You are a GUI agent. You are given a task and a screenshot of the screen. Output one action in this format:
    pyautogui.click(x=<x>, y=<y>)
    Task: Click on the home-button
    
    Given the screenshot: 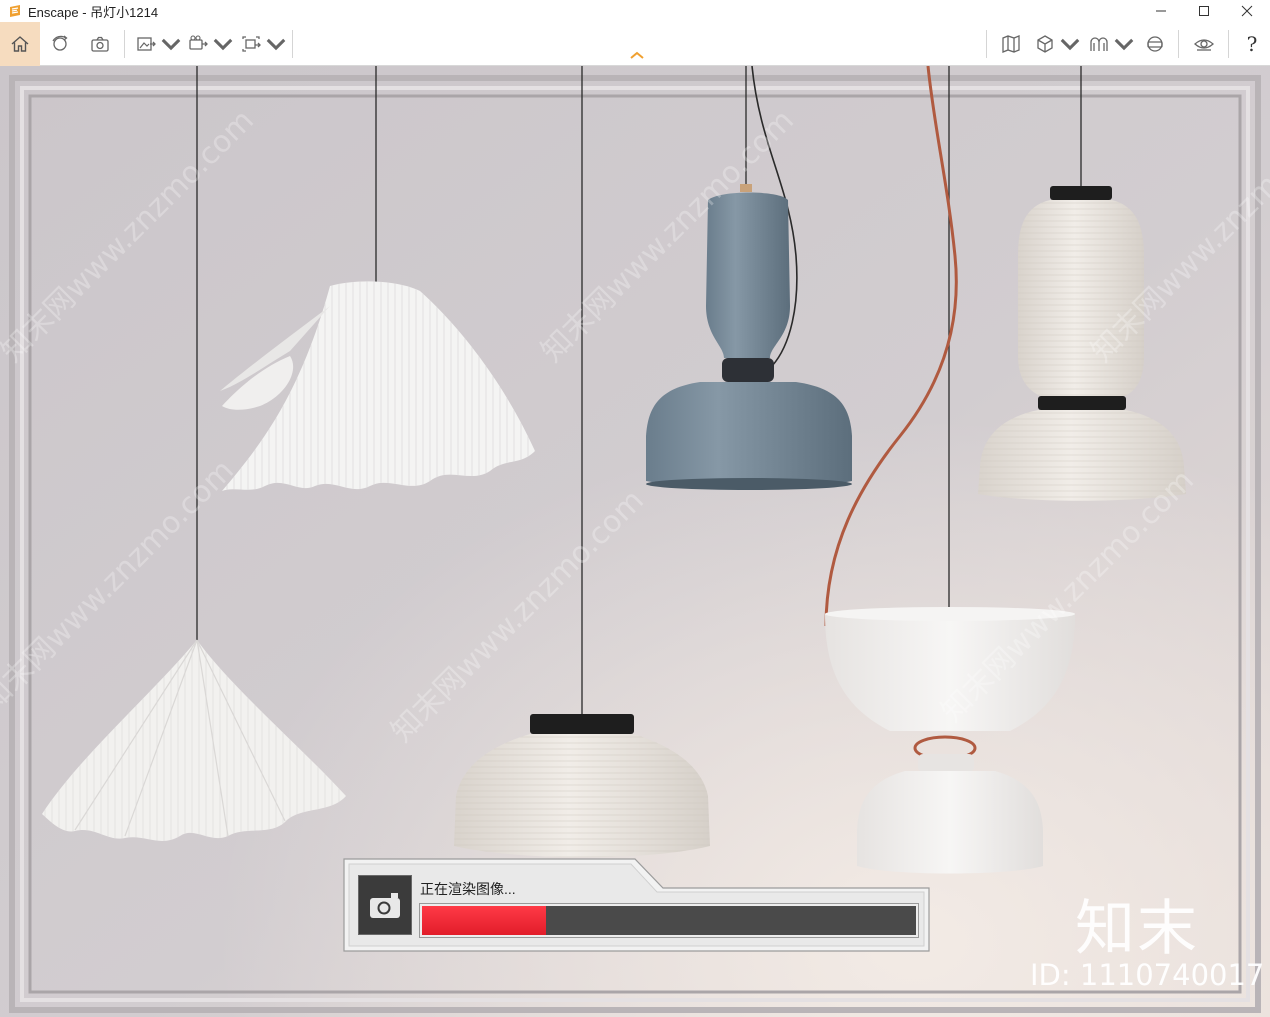 What is the action you would take?
    pyautogui.click(x=20, y=44)
    